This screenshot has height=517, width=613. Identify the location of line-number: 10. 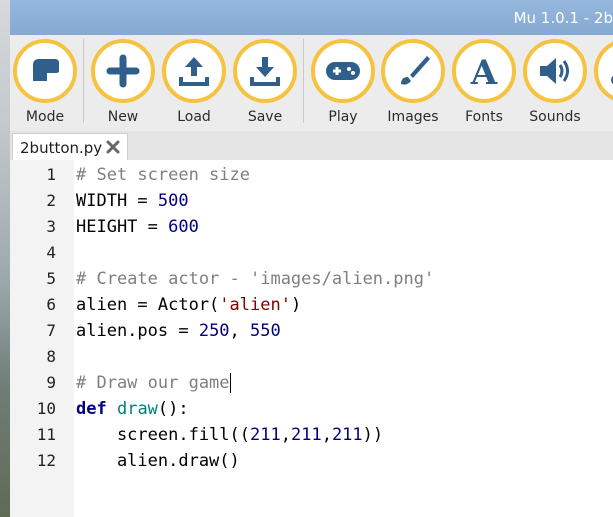
(46, 408).